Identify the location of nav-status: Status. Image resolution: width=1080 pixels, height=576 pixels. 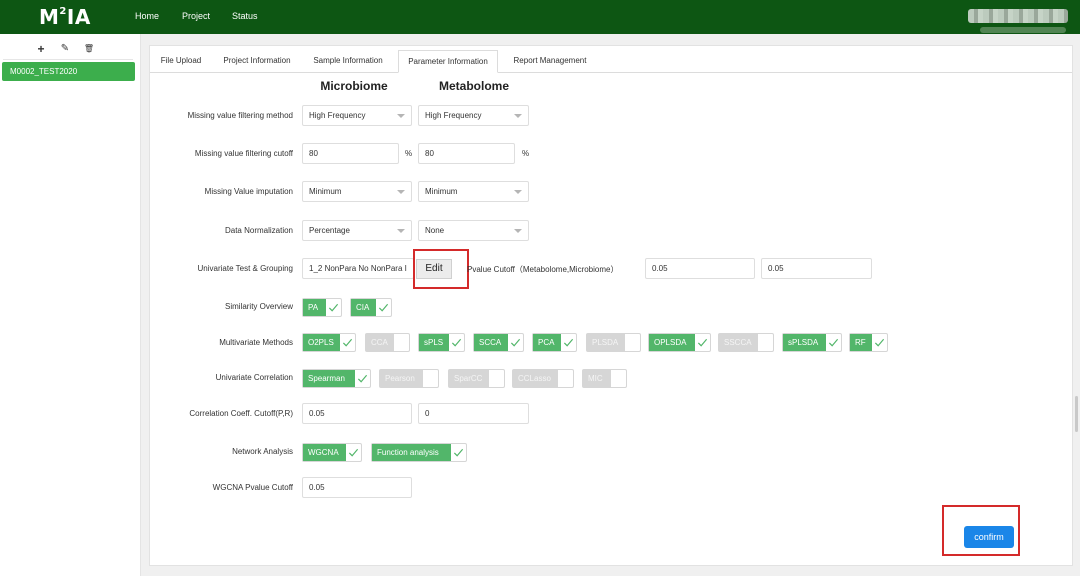
(245, 16).